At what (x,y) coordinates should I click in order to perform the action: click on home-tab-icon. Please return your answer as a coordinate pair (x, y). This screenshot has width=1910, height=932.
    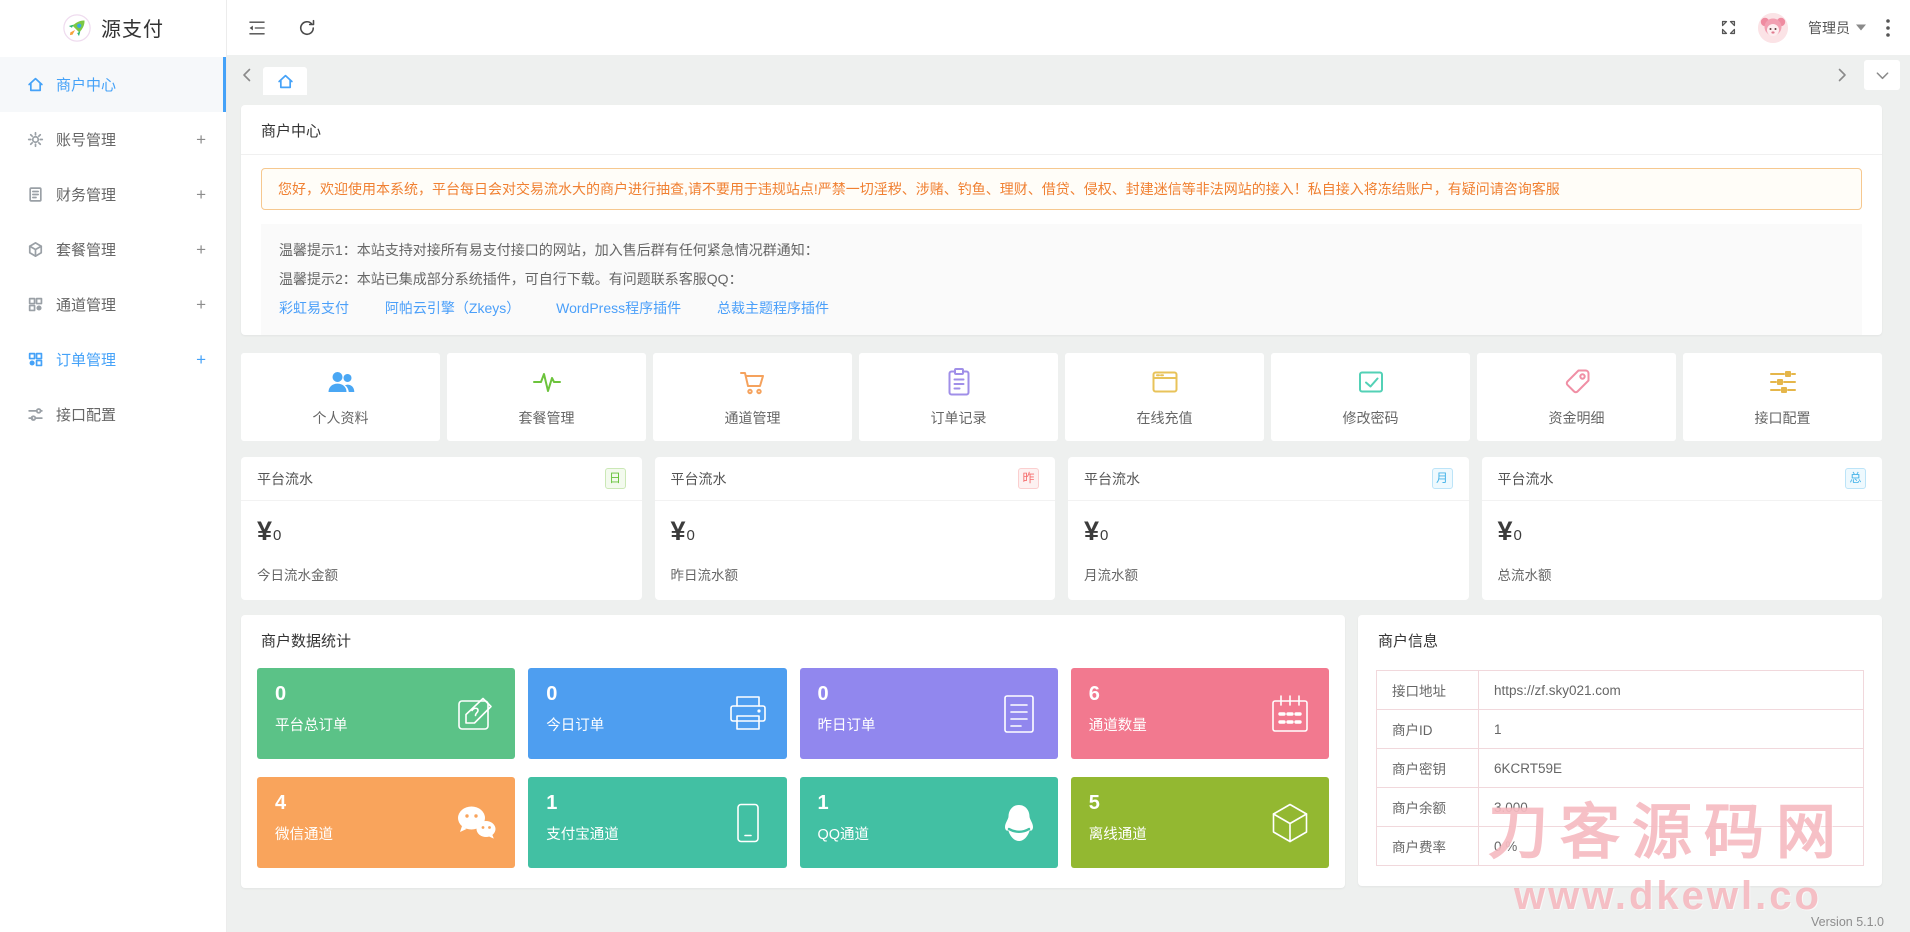
    Looking at the image, I should click on (285, 81).